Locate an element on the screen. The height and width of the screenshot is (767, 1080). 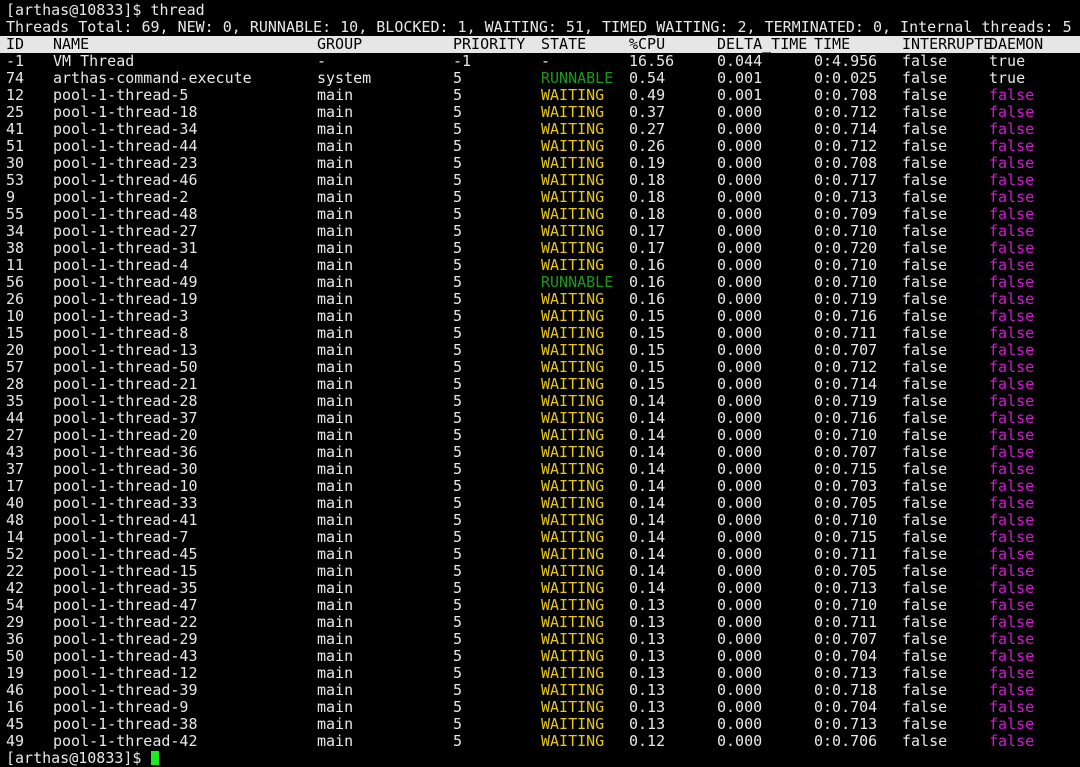
thread-cpu: 0.37 is located at coordinates (647, 112).